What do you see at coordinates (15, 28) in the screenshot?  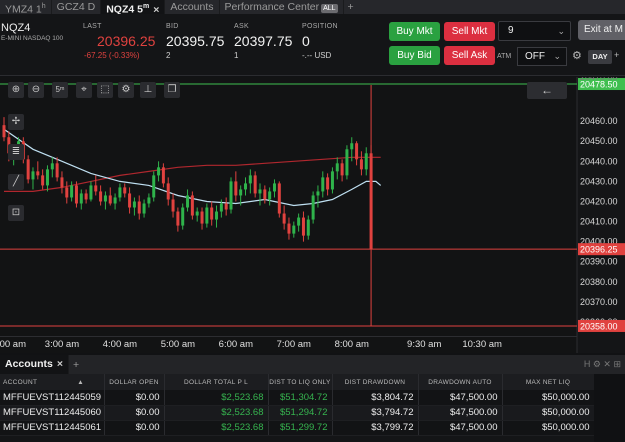 I see `symbol: NQZ4` at bounding box center [15, 28].